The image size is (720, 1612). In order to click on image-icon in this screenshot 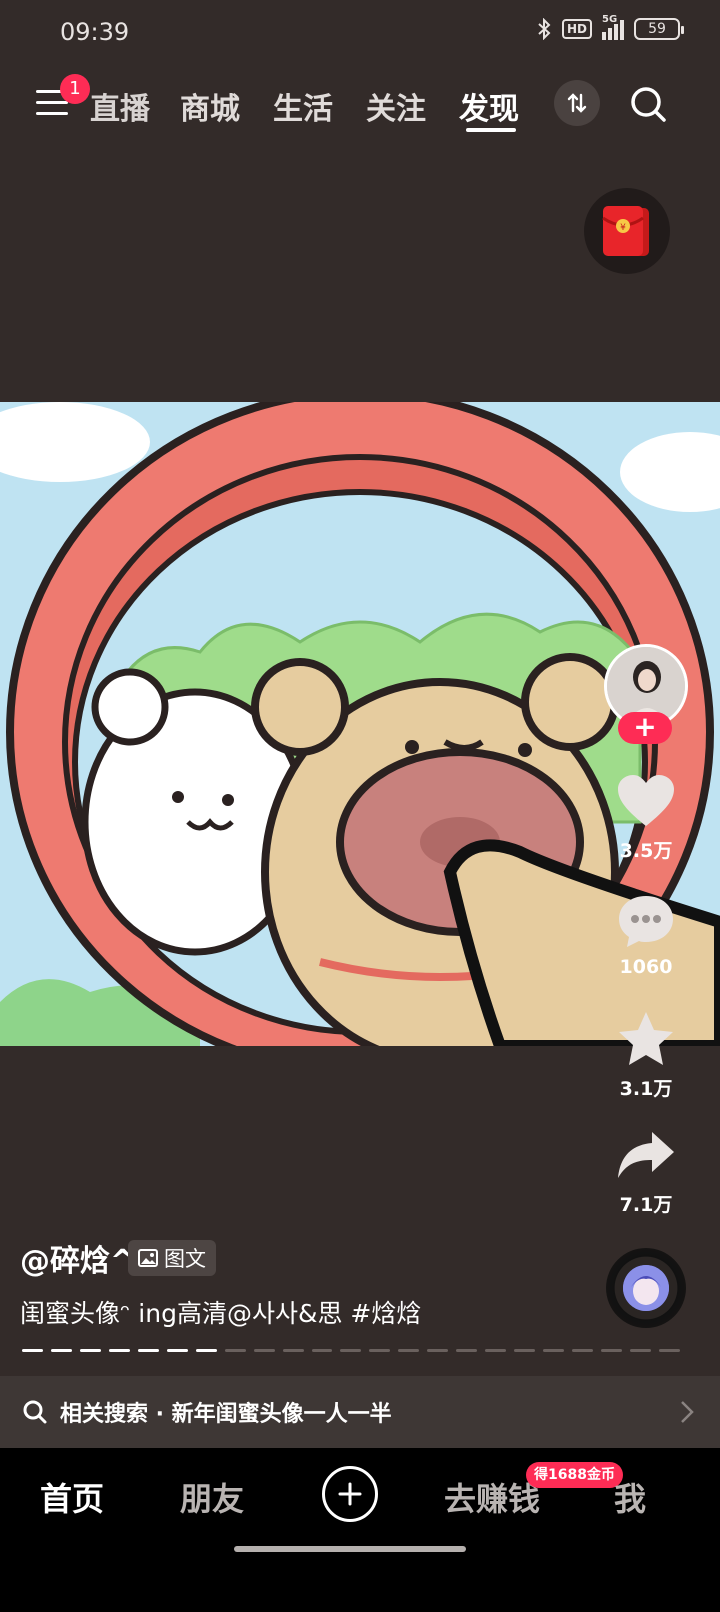, I will do `click(148, 1258)`.